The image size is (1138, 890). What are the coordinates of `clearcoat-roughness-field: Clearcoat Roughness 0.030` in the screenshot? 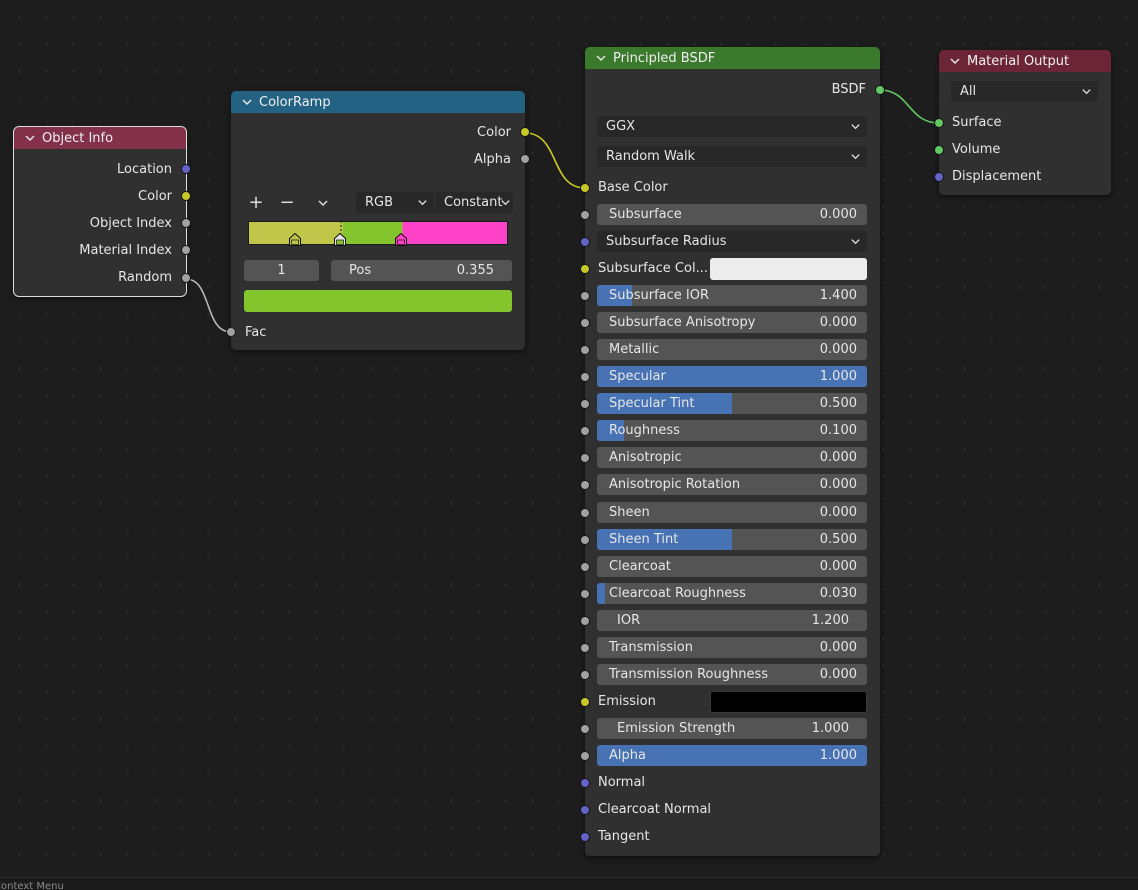 It's located at (732, 593).